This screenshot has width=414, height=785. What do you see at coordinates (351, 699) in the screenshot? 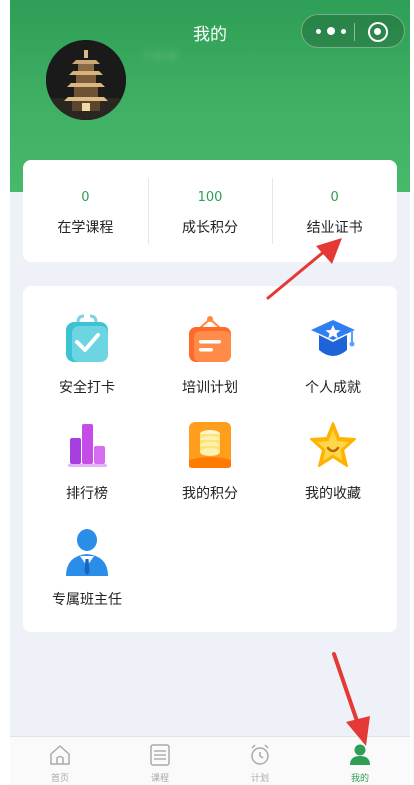
I see `annotation-arrow-mine-tab` at bounding box center [351, 699].